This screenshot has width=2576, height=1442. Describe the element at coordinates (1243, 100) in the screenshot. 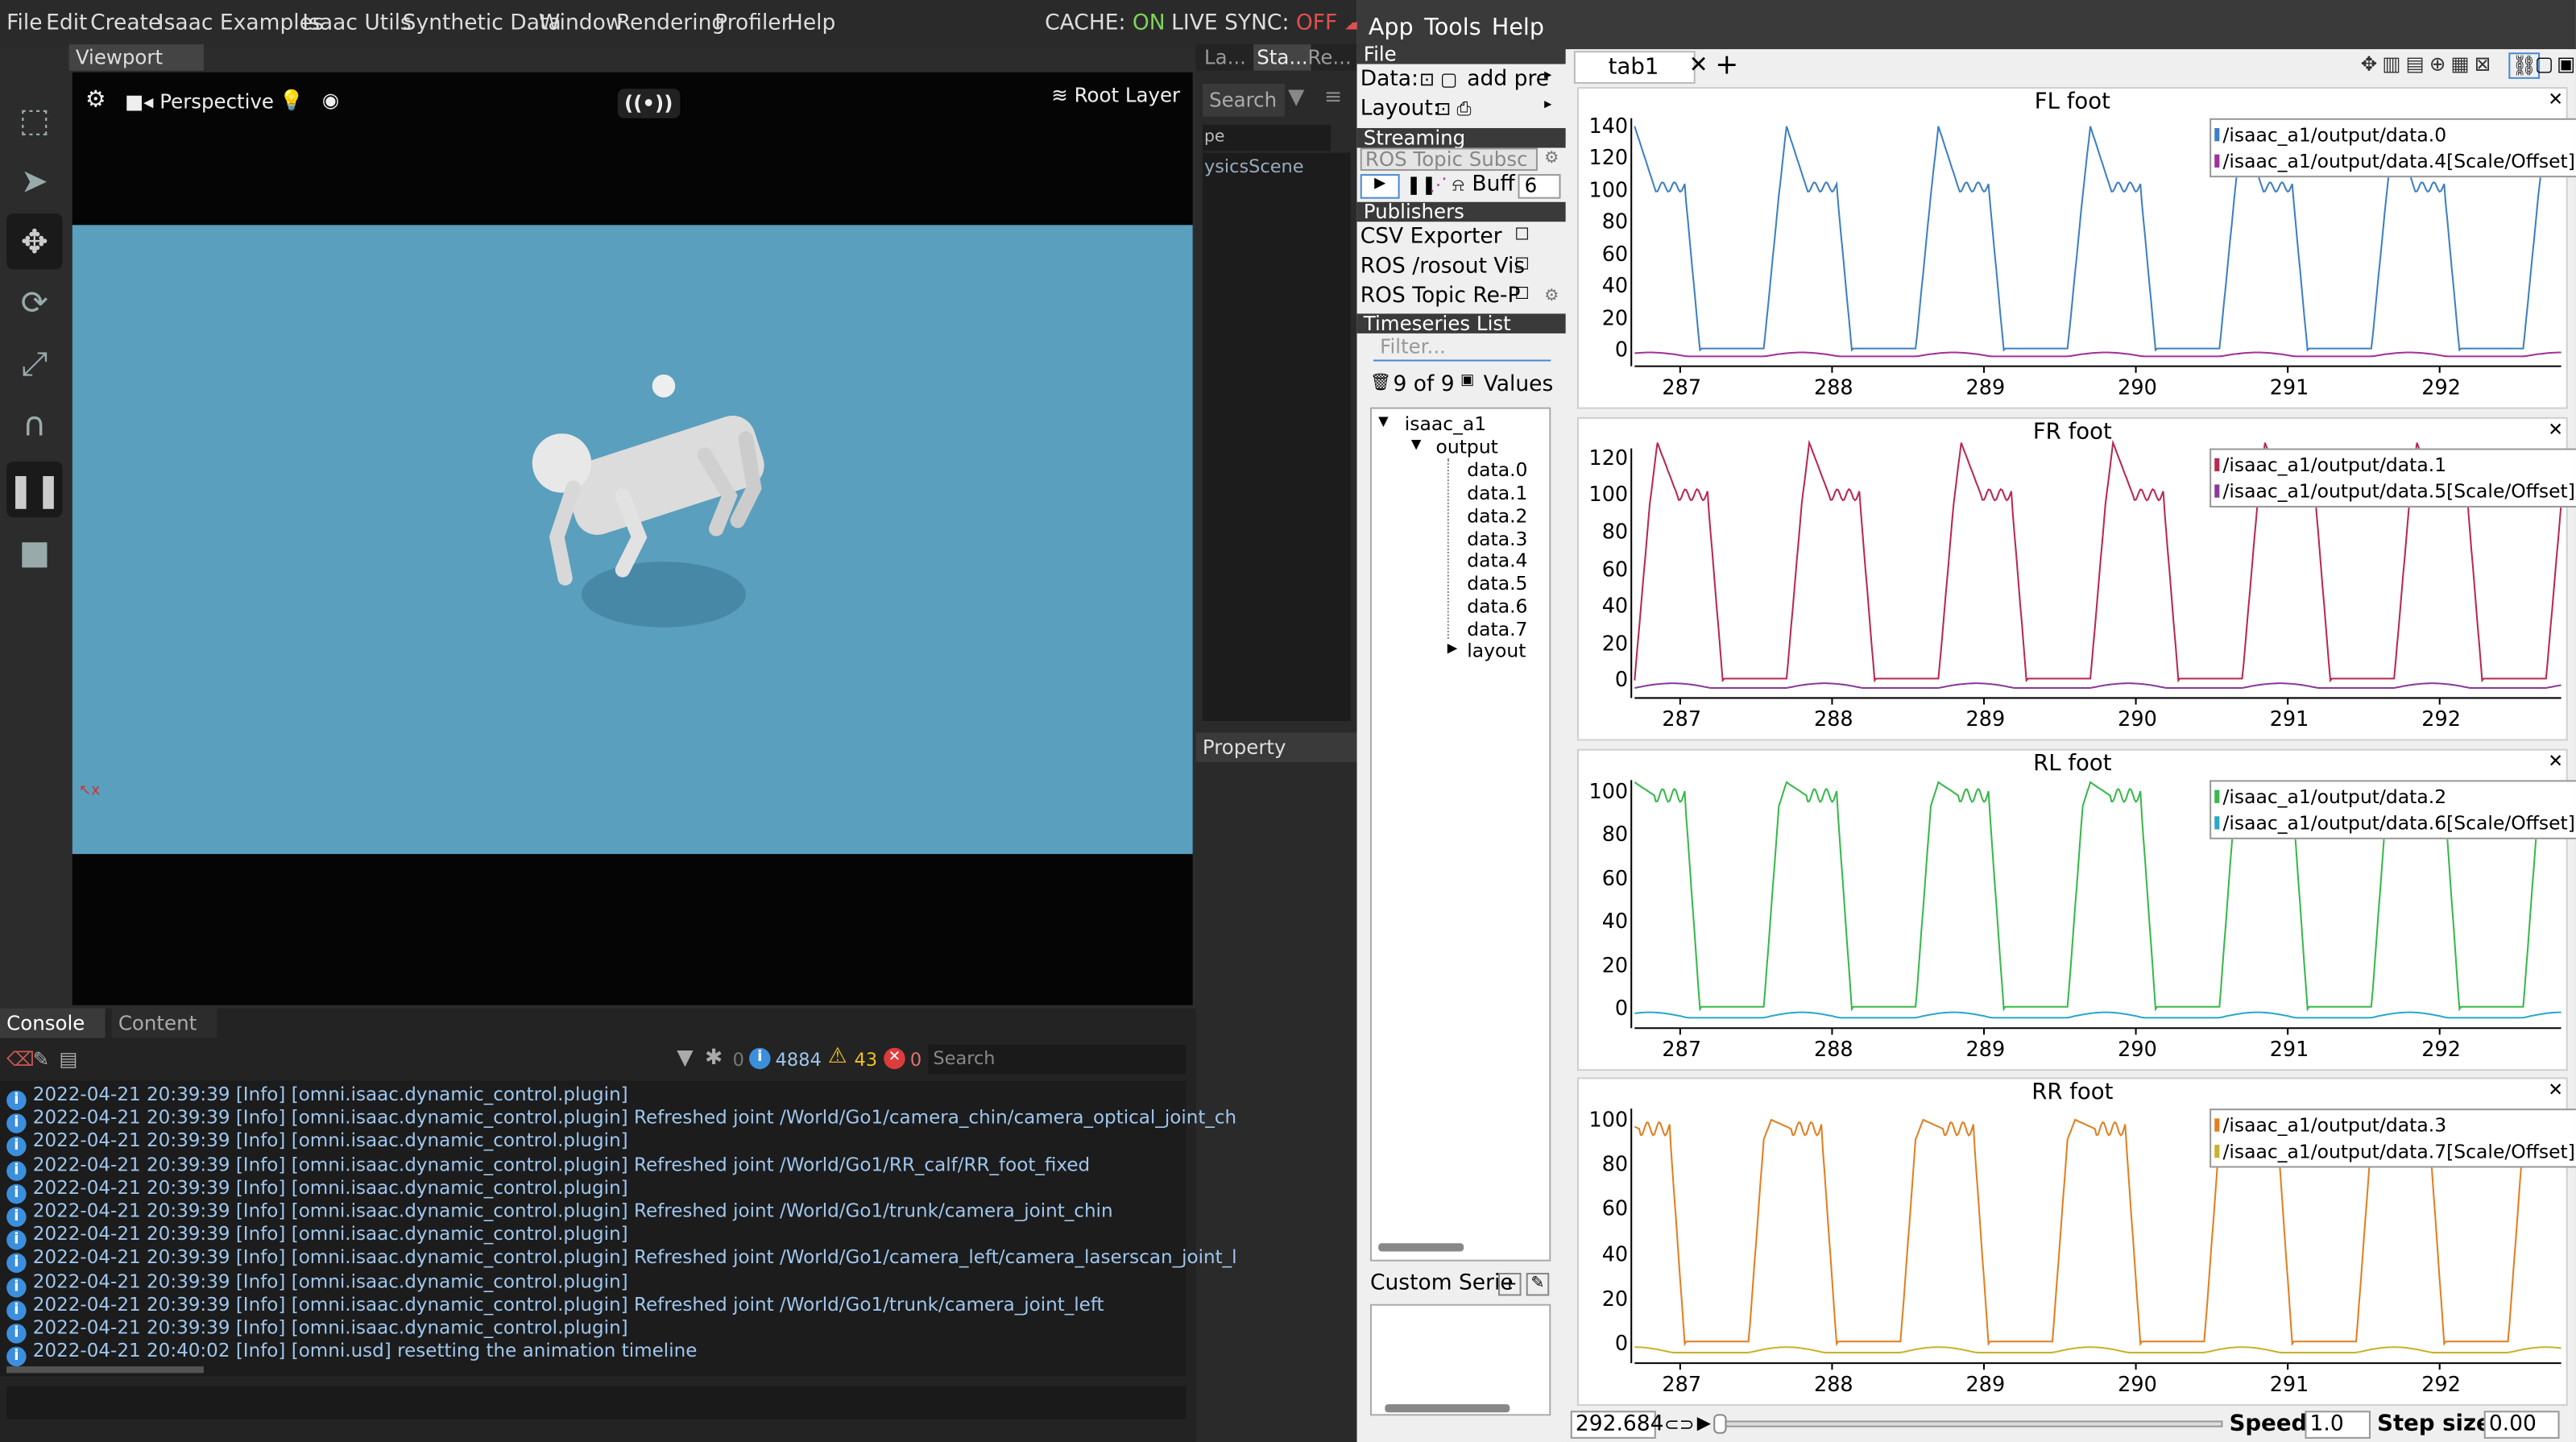

I see `stage-search-input: Search` at that location.